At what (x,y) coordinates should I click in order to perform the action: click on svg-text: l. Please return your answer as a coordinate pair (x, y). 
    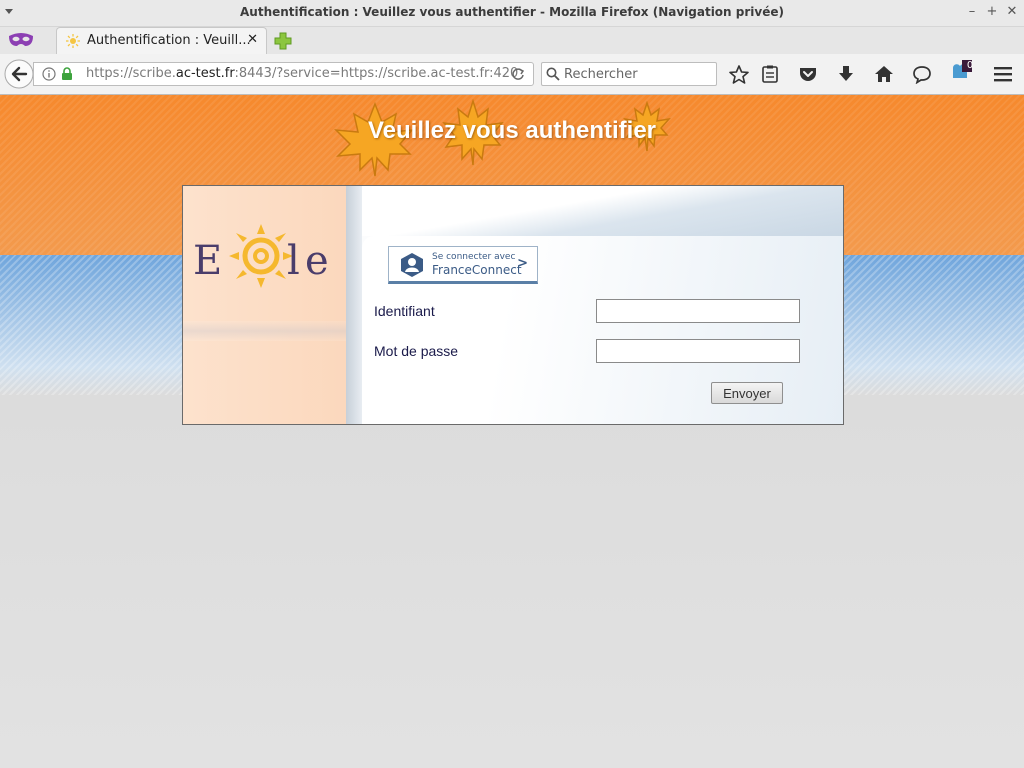
    Looking at the image, I should click on (293, 261).